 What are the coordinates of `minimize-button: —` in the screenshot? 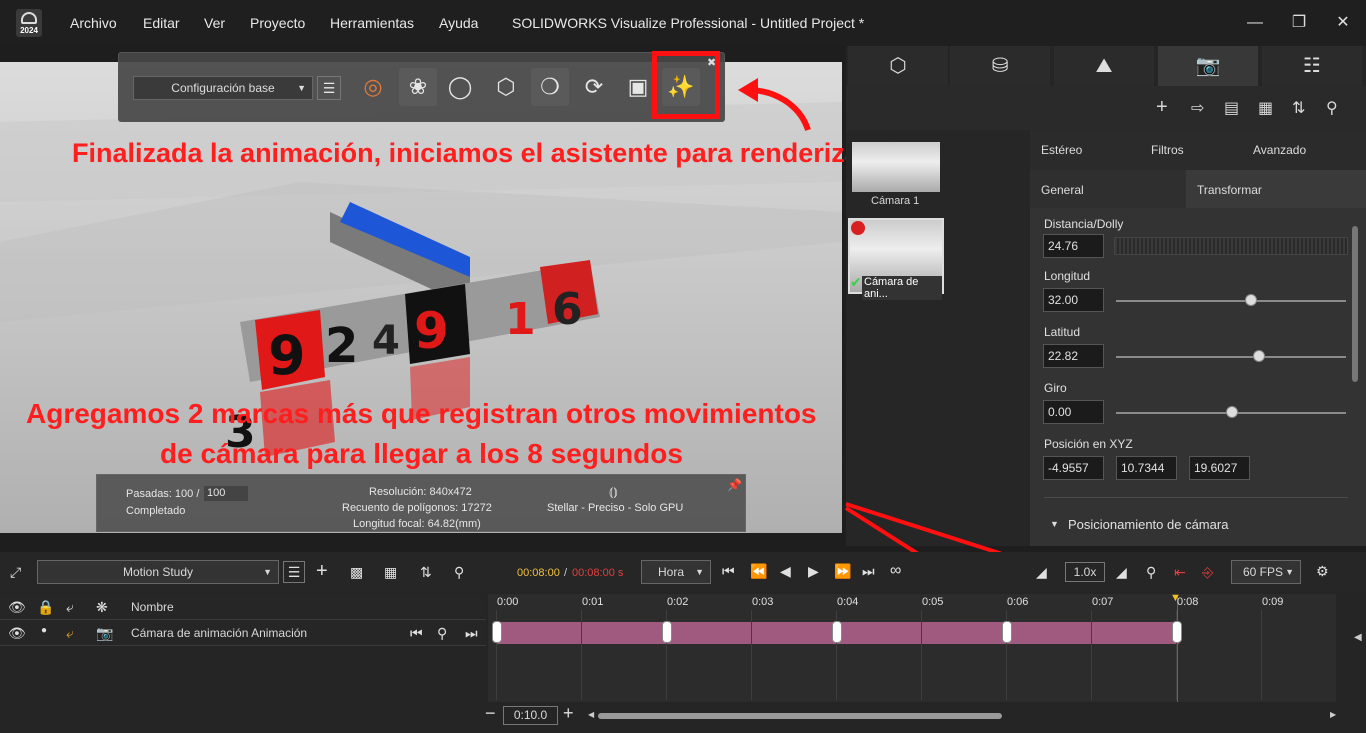 It's located at (1255, 23).